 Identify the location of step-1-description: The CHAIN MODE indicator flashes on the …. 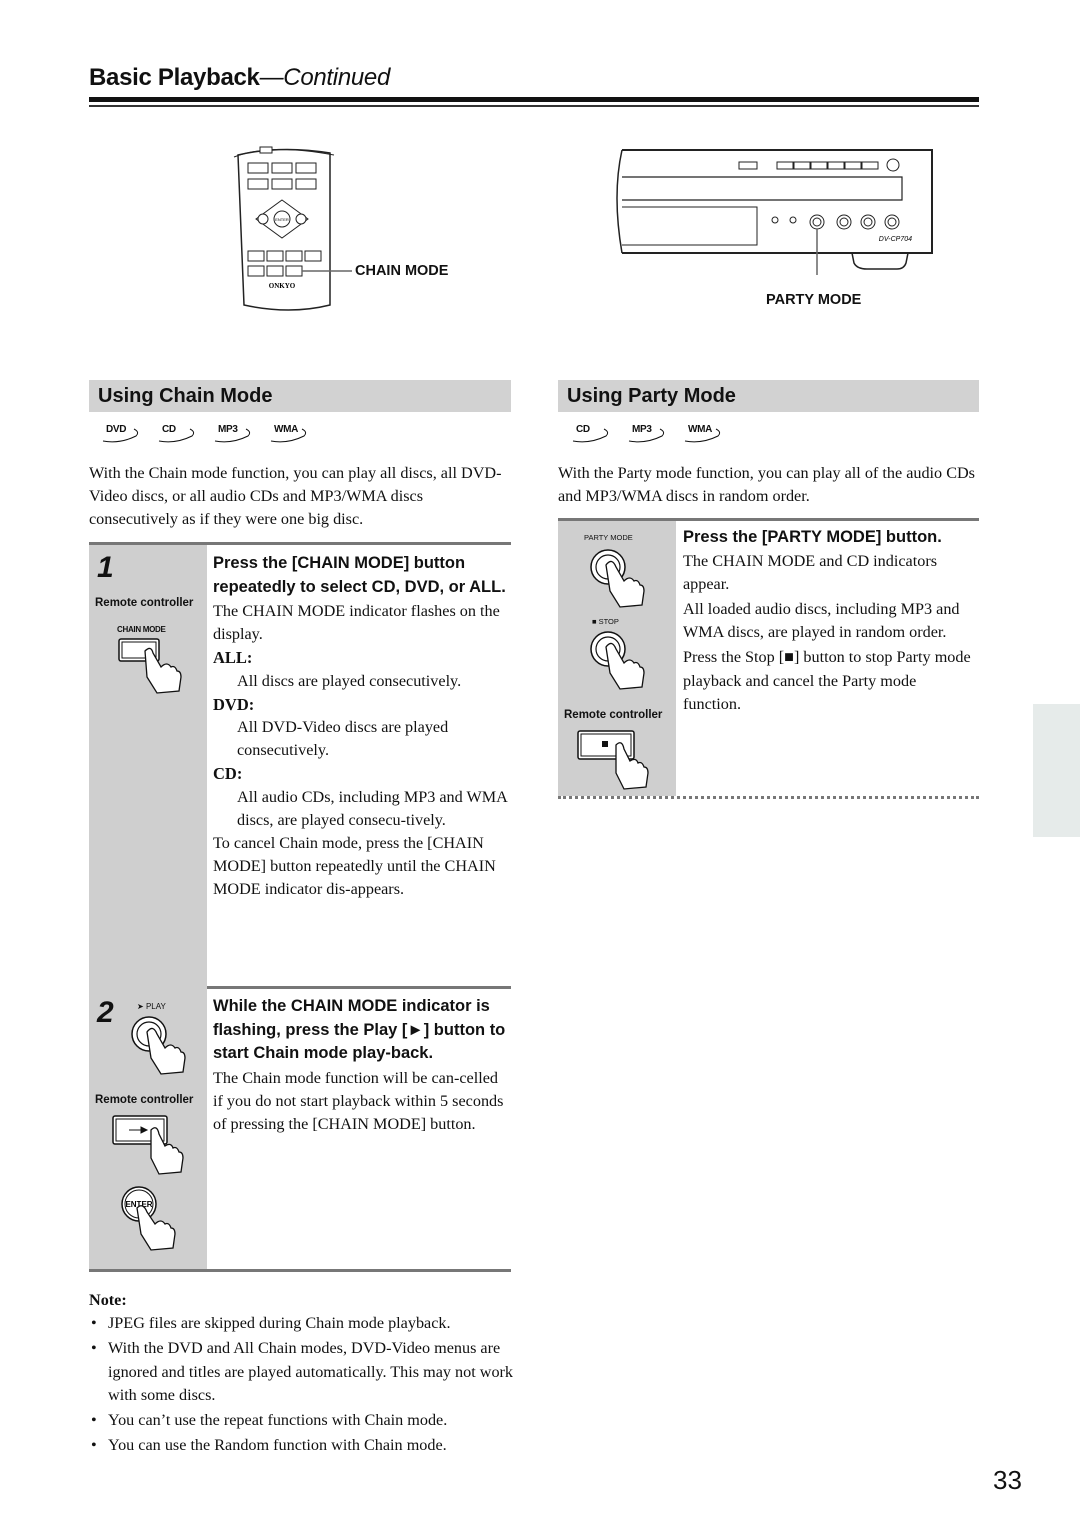
(356, 623).